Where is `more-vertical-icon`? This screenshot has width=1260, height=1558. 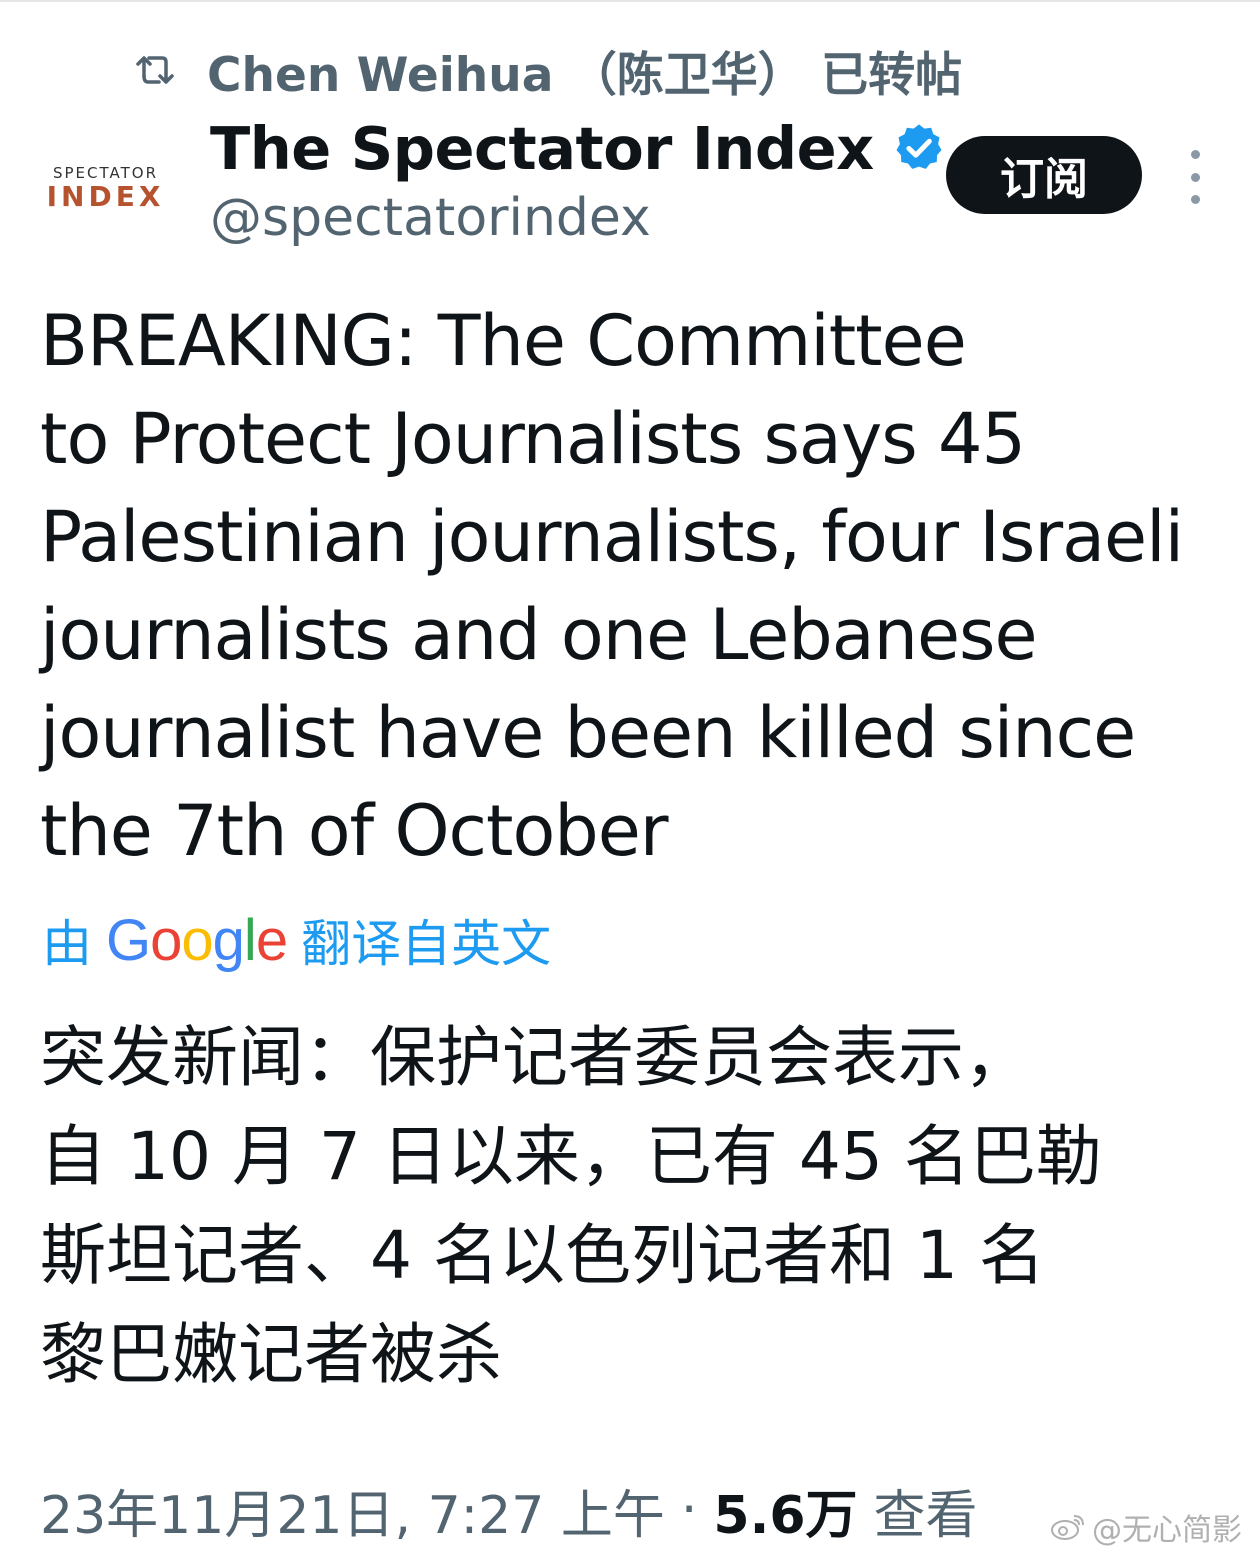 more-vertical-icon is located at coordinates (1195, 177).